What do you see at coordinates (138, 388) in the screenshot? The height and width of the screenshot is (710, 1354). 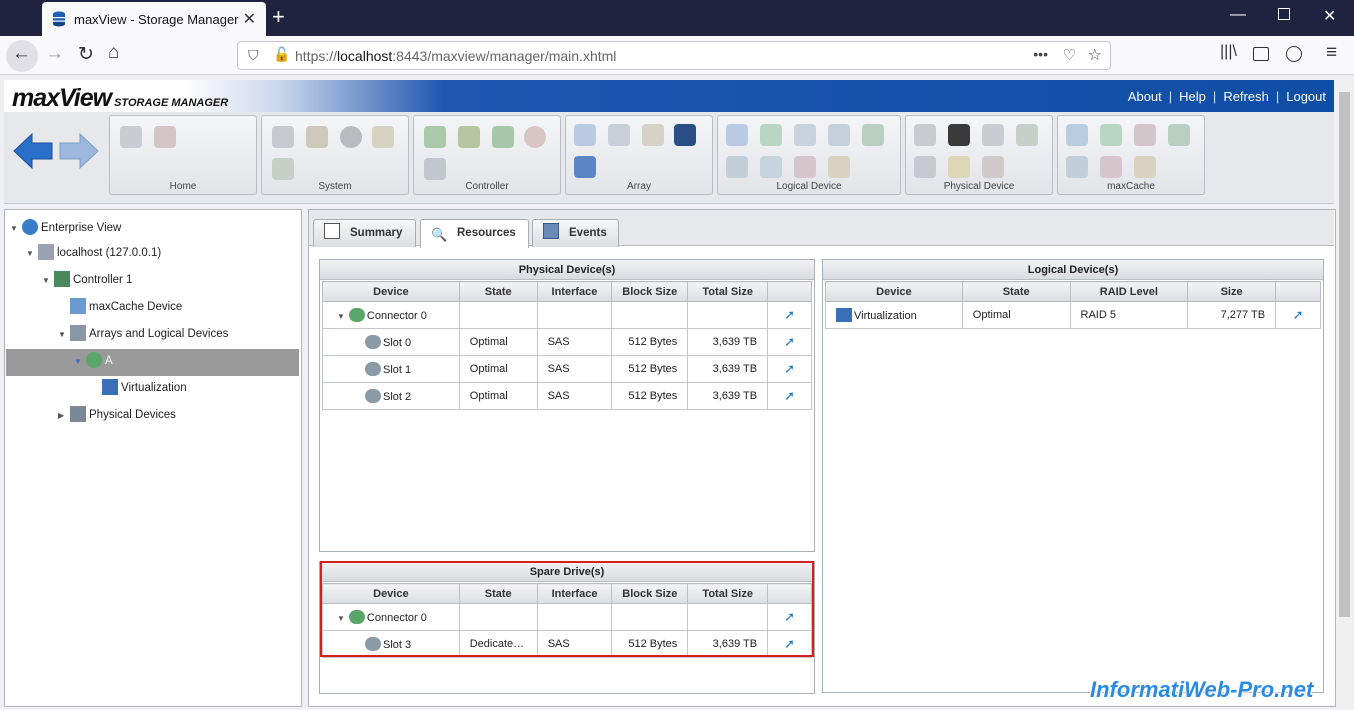 I see `tree-item-virtualization: Virtualization` at bounding box center [138, 388].